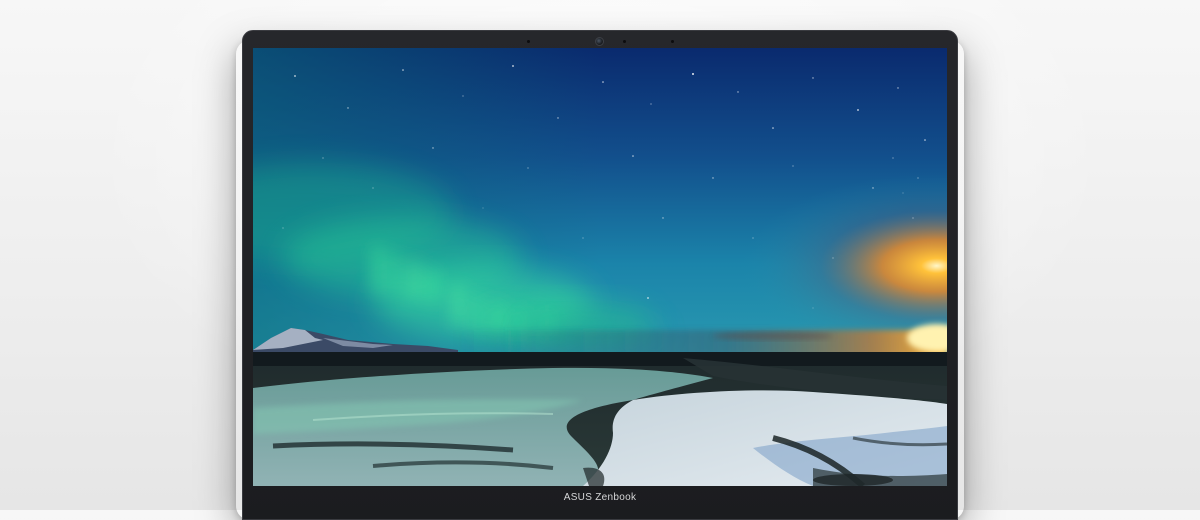  I want to click on webcam-icon, so click(599, 41).